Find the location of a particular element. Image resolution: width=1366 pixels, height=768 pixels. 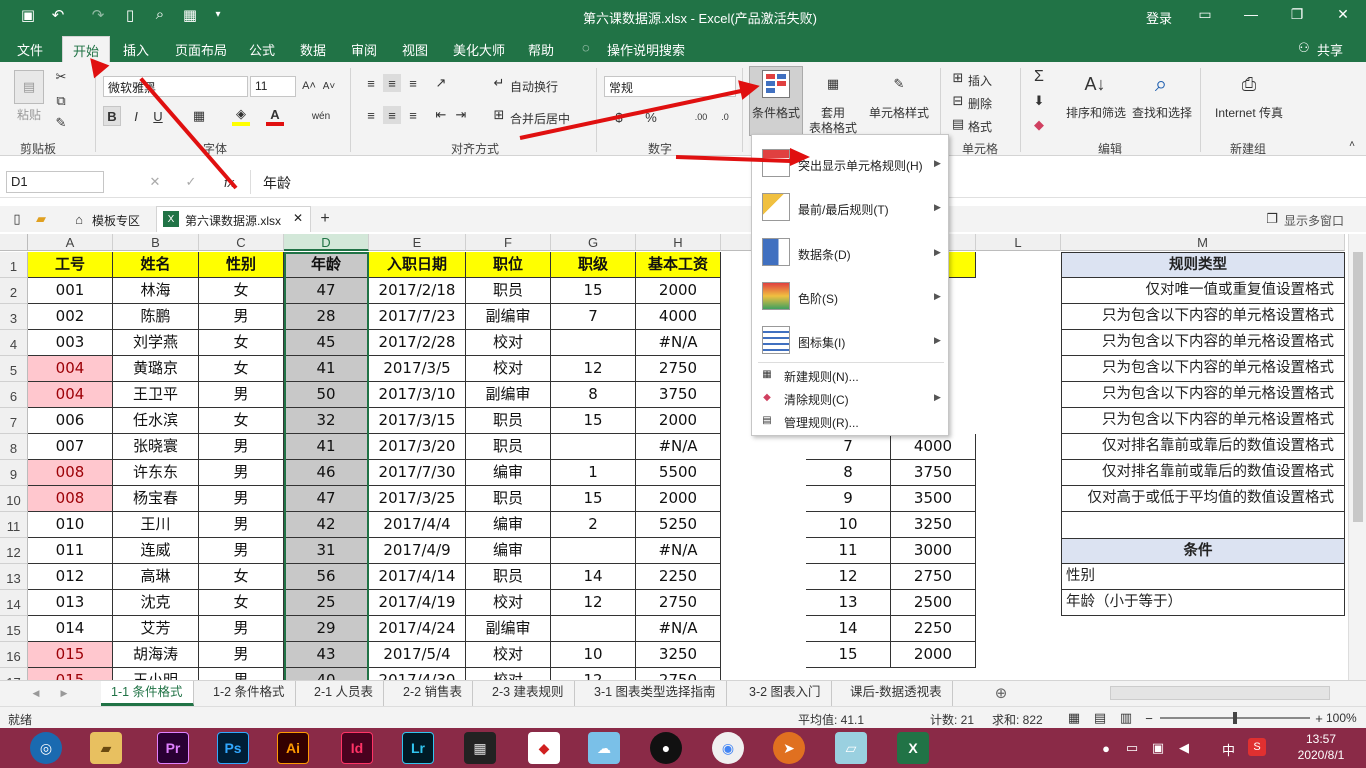

ribbon-display-options-icon: ▭ is located at coordinates (1205, 14).